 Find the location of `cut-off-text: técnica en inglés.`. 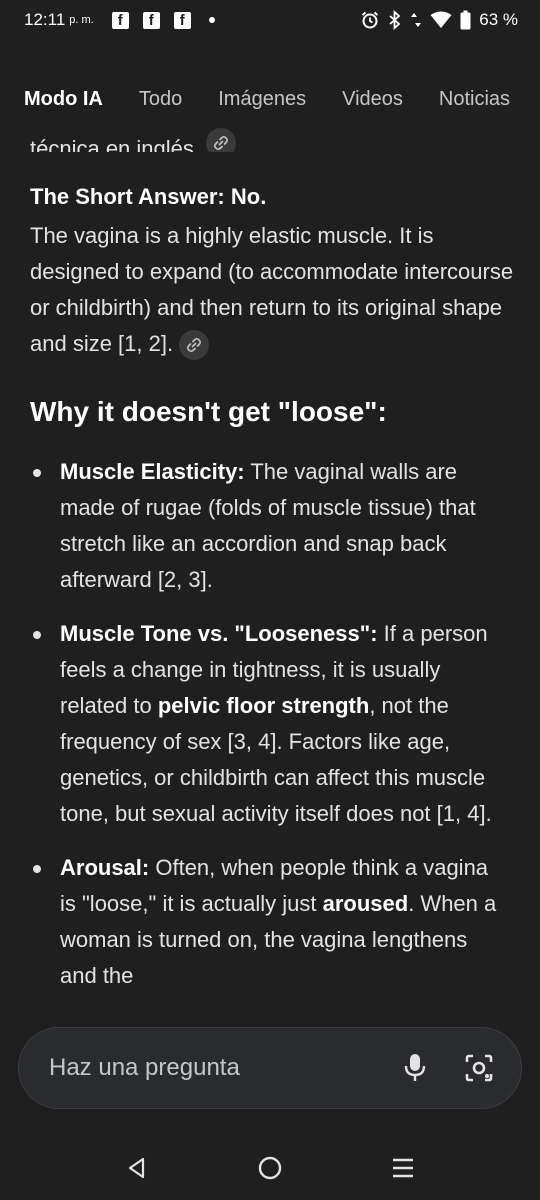

cut-off-text: técnica en inglés. is located at coordinates (115, 144).